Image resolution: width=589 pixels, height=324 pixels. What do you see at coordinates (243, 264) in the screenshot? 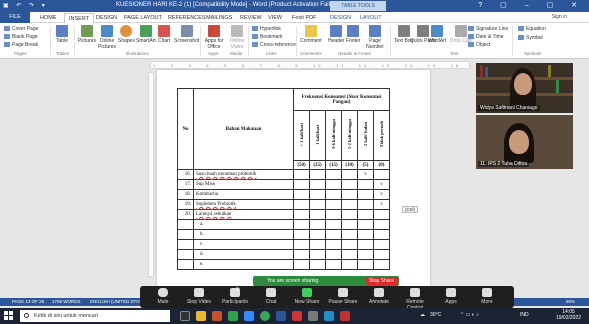
I see `food-name: e.` at bounding box center [243, 264].